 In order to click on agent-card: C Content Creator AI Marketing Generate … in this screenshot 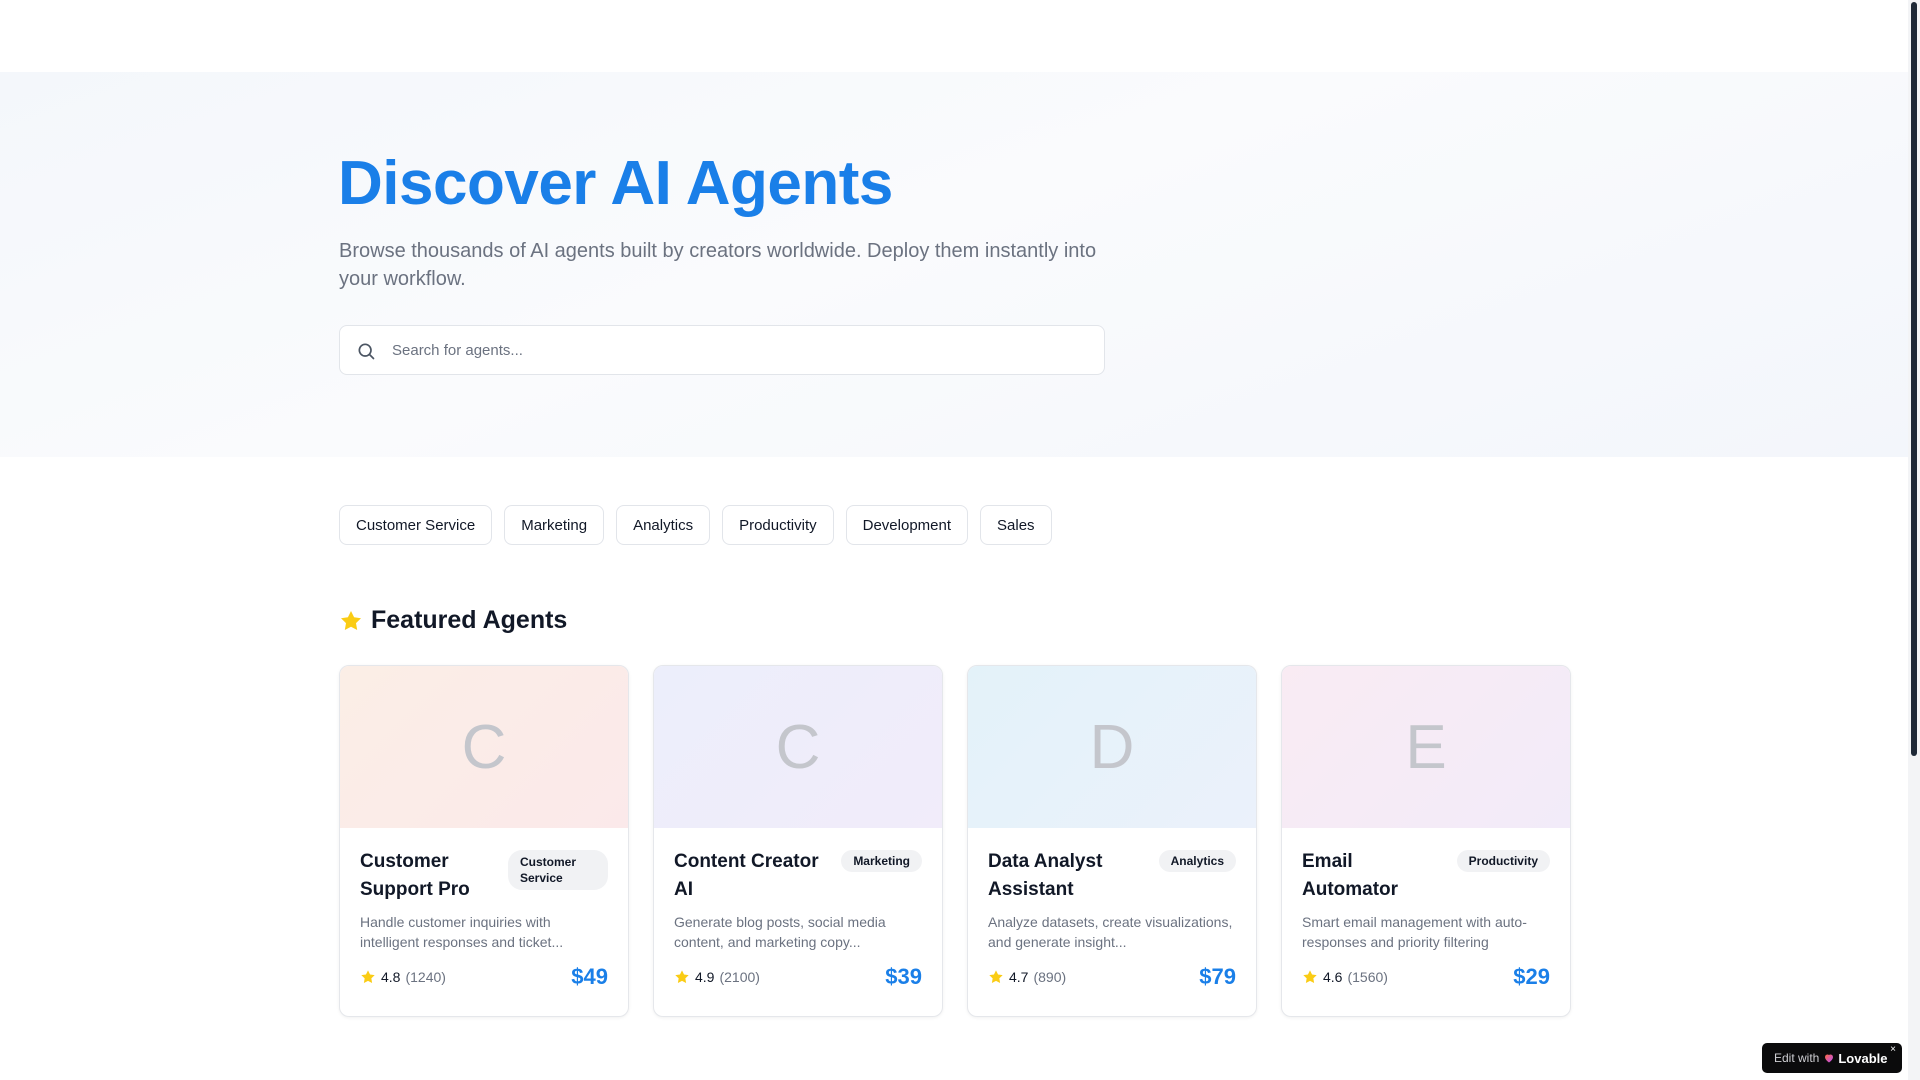, I will do `click(798, 841)`.